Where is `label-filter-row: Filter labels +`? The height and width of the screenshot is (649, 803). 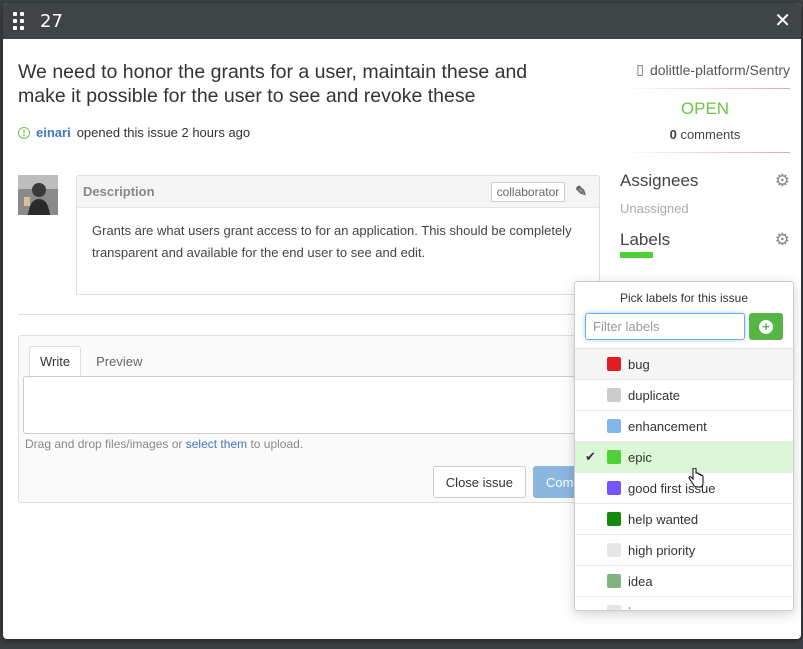
label-filter-row: Filter labels + is located at coordinates (684, 327).